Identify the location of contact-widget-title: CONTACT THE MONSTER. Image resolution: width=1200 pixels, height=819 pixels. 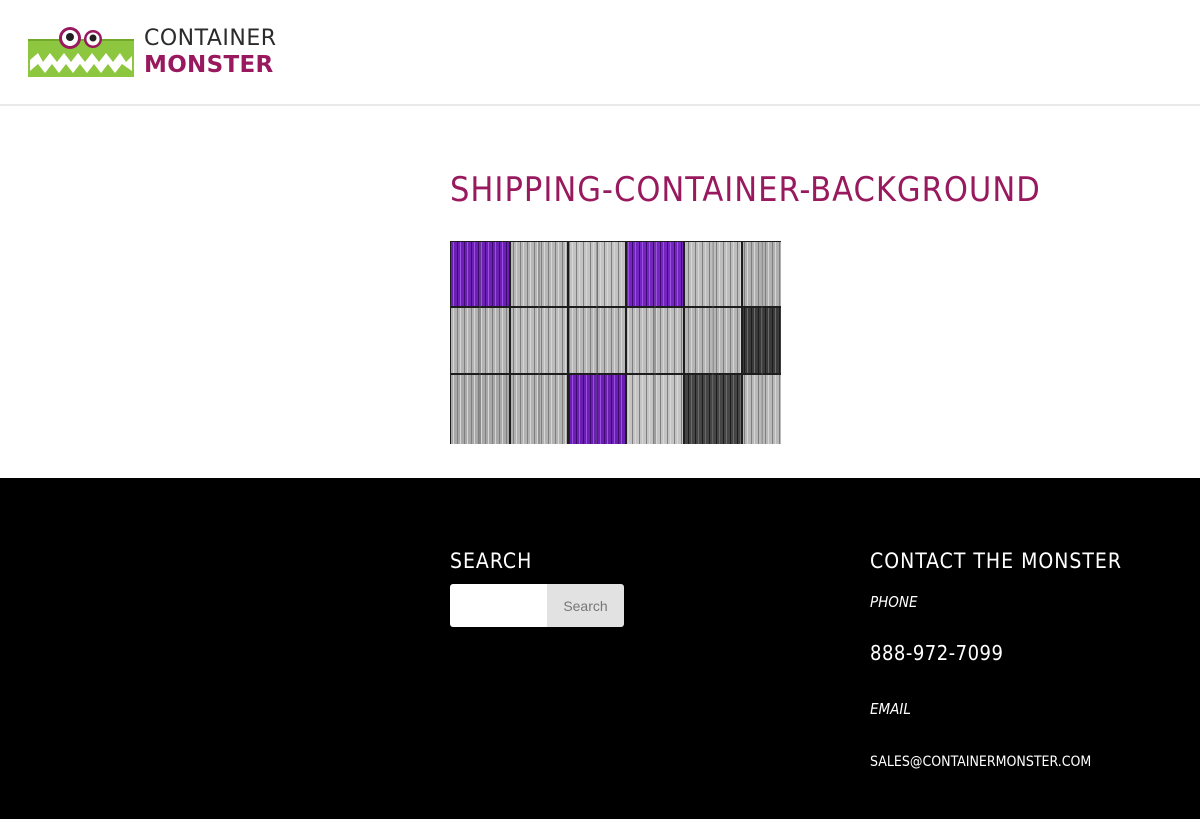
(996, 561).